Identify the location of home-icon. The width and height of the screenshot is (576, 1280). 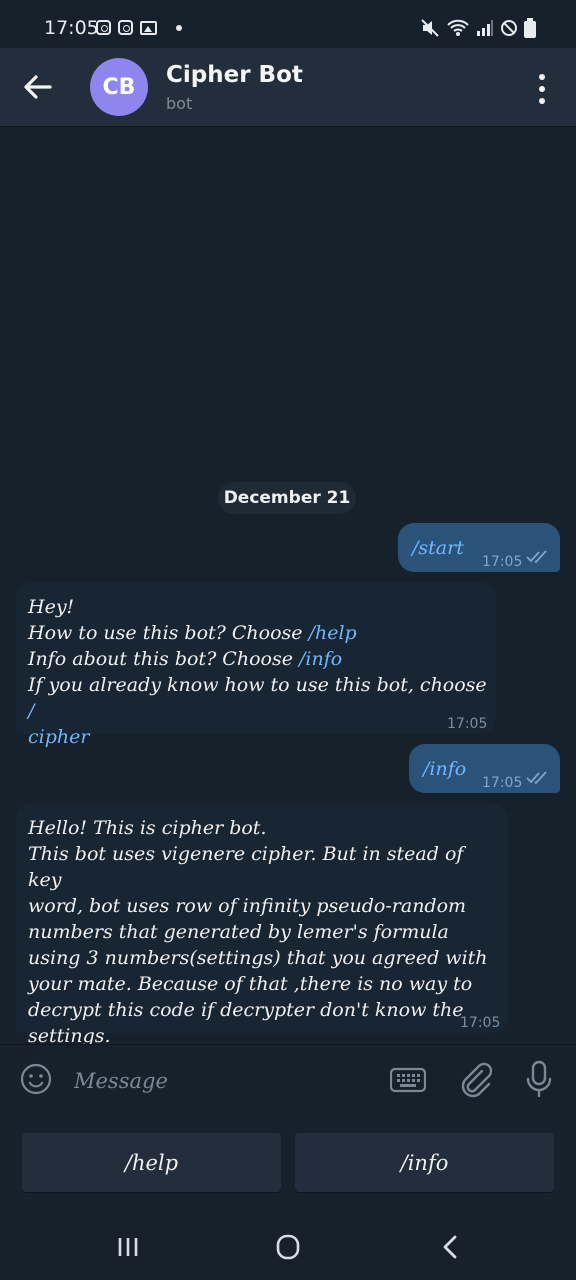
(288, 1247).